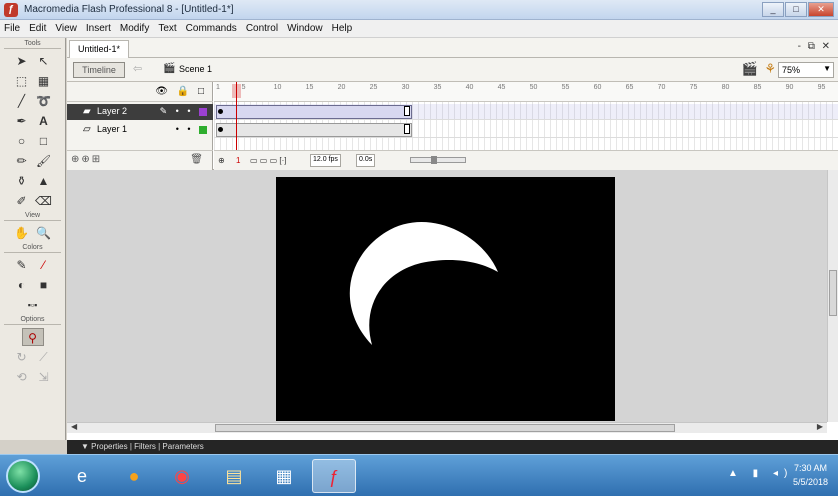 The height and width of the screenshot is (496, 838). I want to click on vertical-scrollbar, so click(832, 296).